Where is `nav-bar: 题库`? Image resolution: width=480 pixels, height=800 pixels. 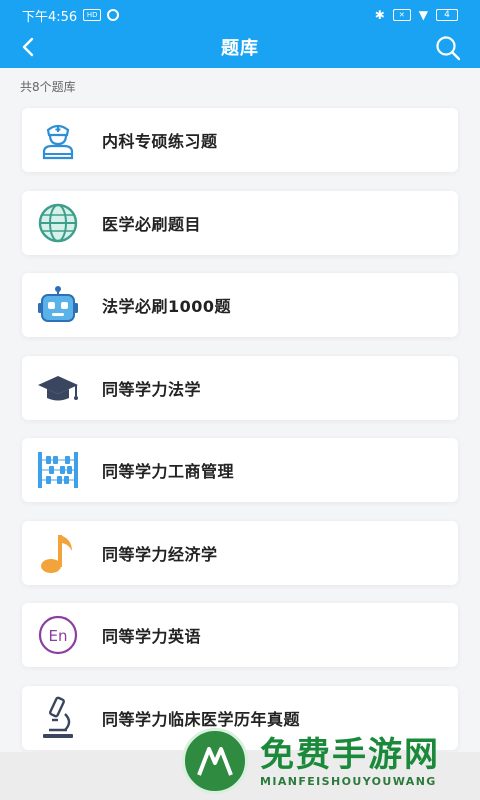
nav-bar: 题库 is located at coordinates (240, 47).